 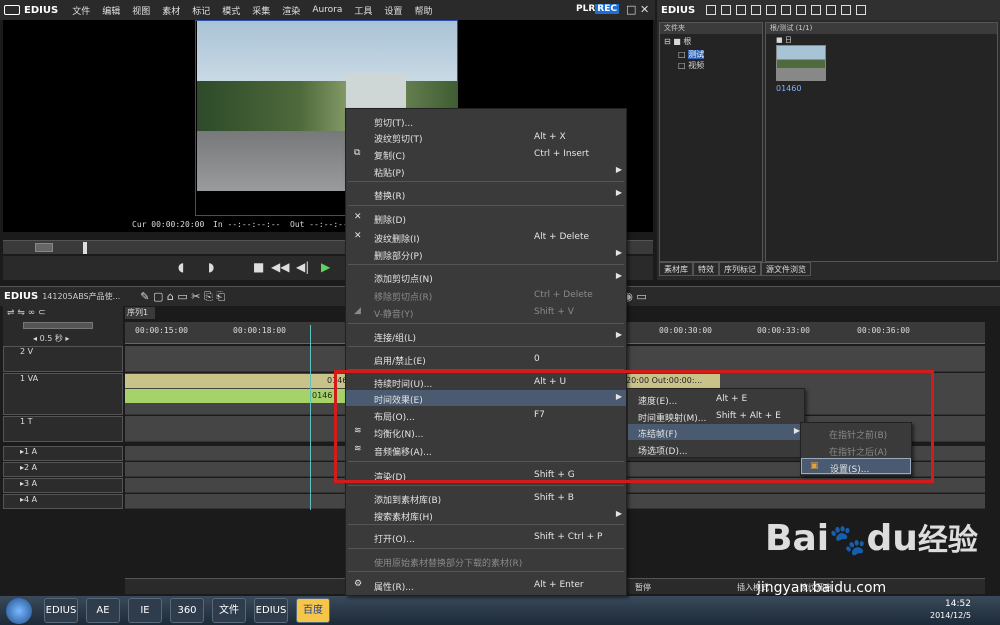 I want to click on ruler-label: 00:00:36:00, so click(x=883, y=330).